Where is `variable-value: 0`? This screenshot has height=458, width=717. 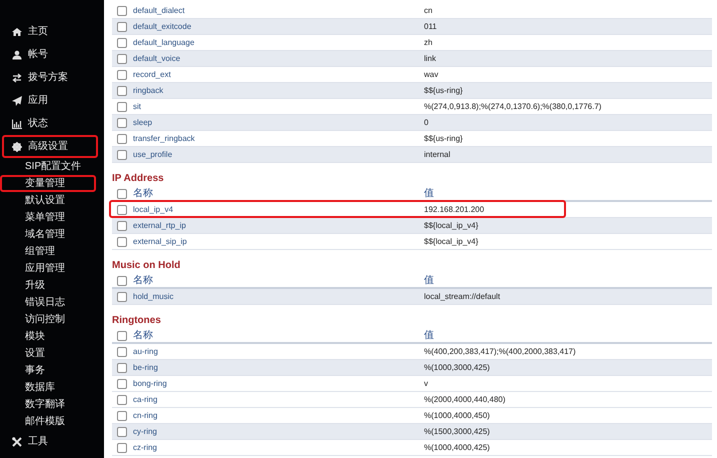 variable-value: 0 is located at coordinates (427, 122).